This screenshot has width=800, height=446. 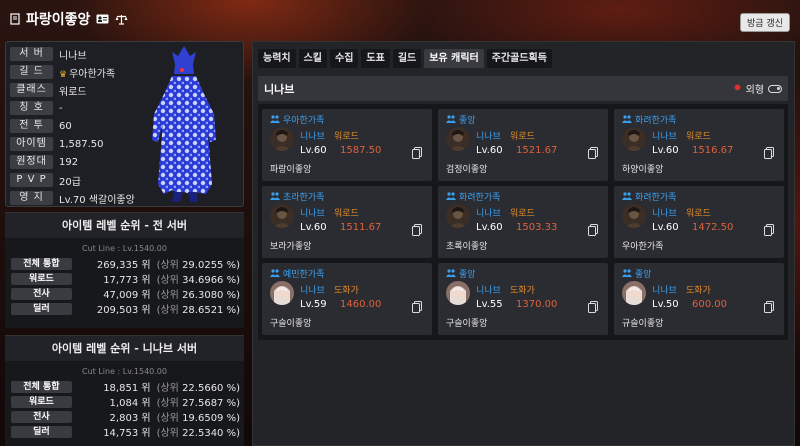 I want to click on tab-collection: 수집, so click(x=344, y=58).